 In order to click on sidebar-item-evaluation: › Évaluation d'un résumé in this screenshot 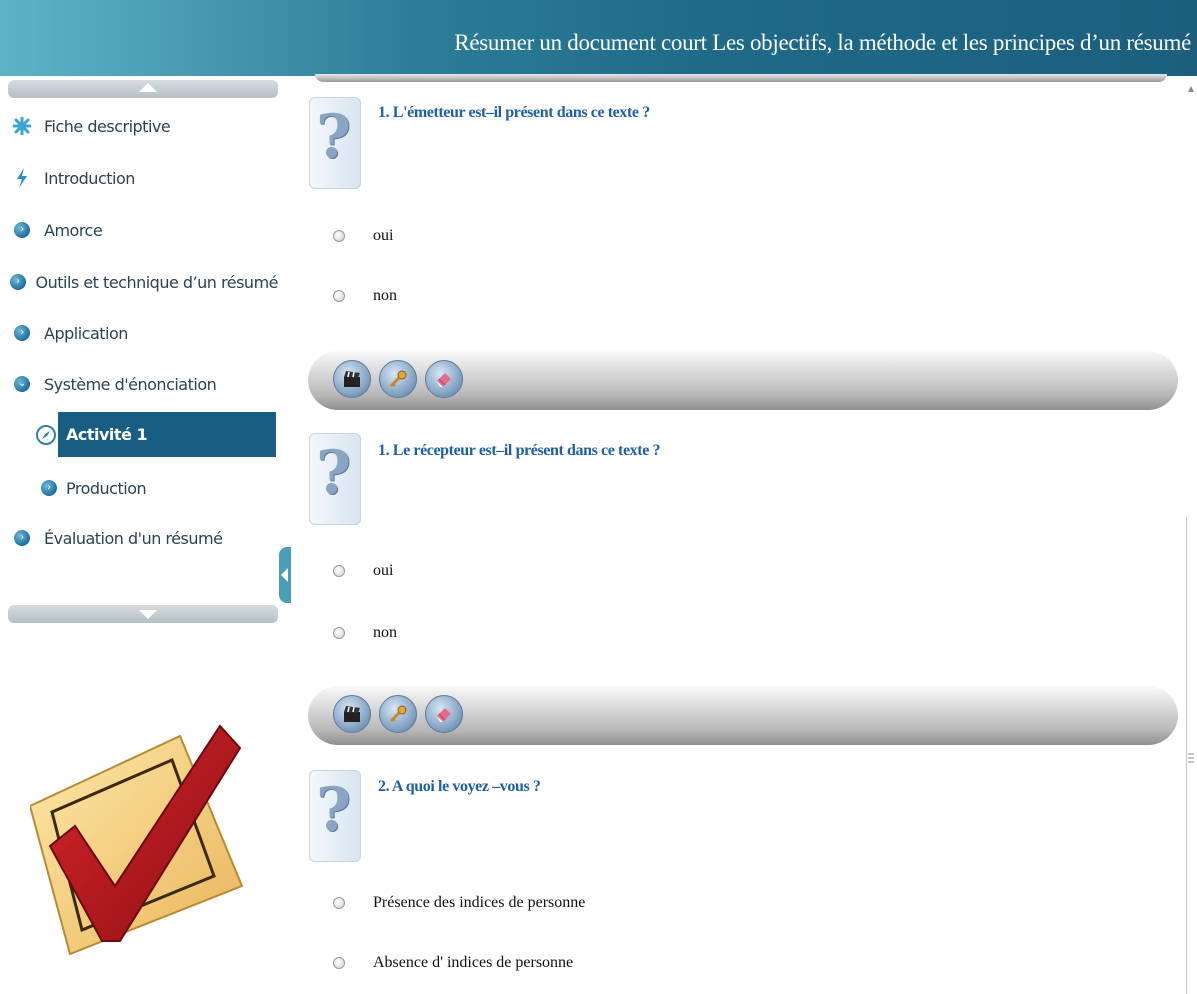, I will do `click(139, 538)`.